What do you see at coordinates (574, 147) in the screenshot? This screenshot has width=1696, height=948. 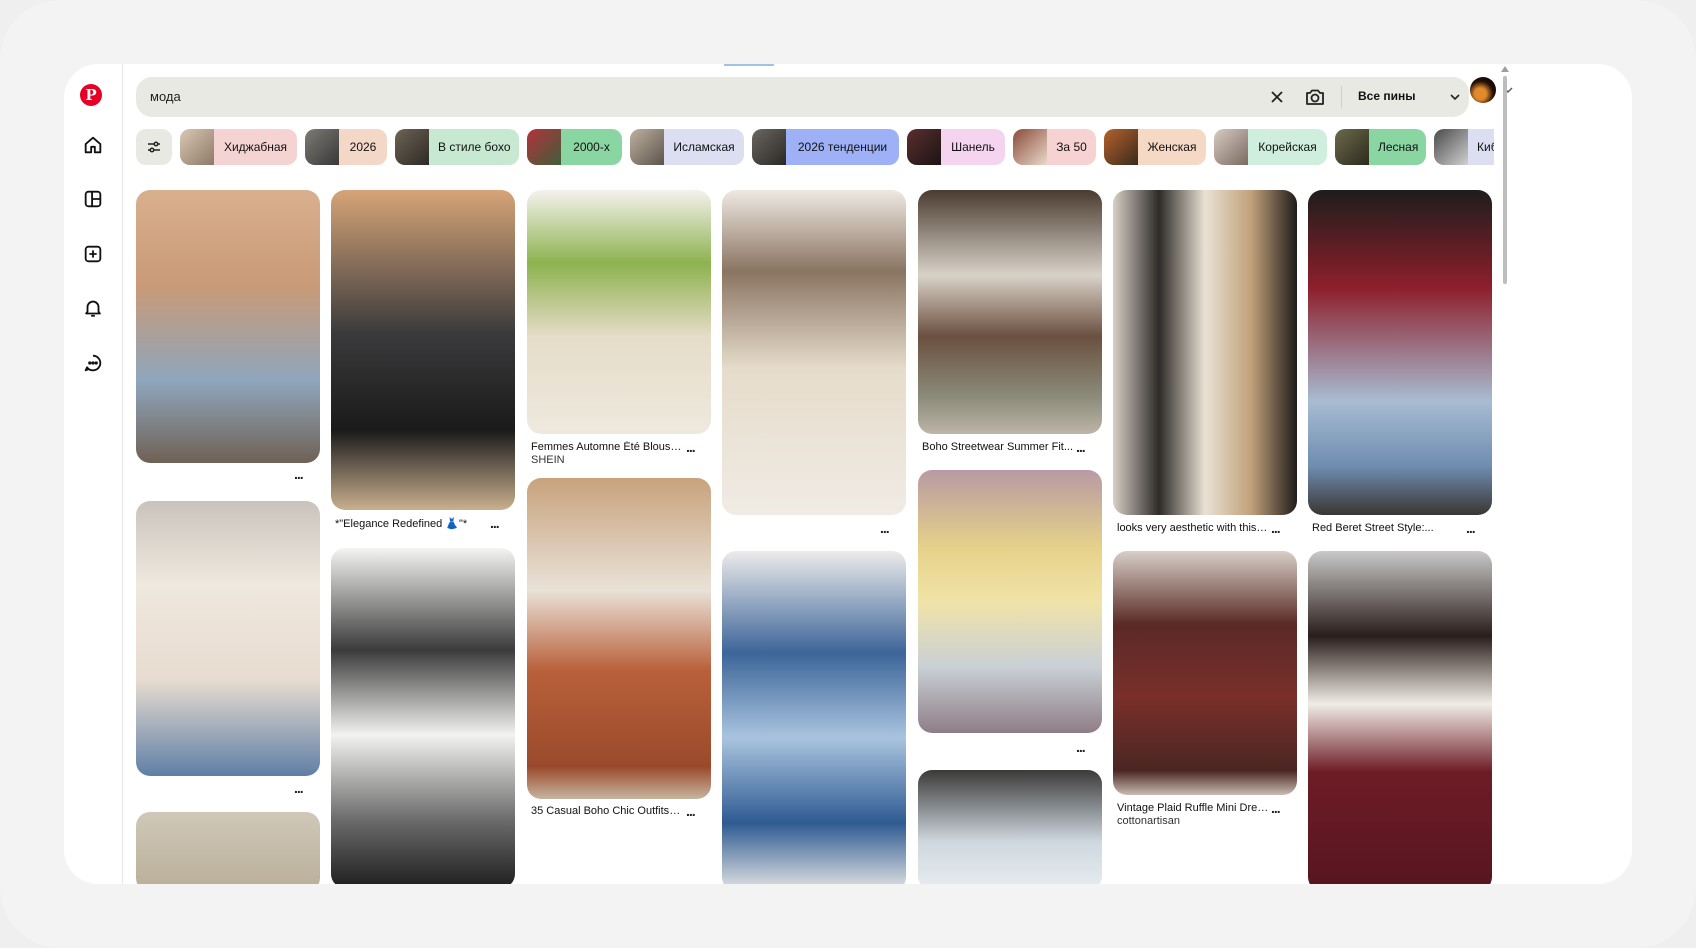 I see `chip-2000s: 2000-х` at bounding box center [574, 147].